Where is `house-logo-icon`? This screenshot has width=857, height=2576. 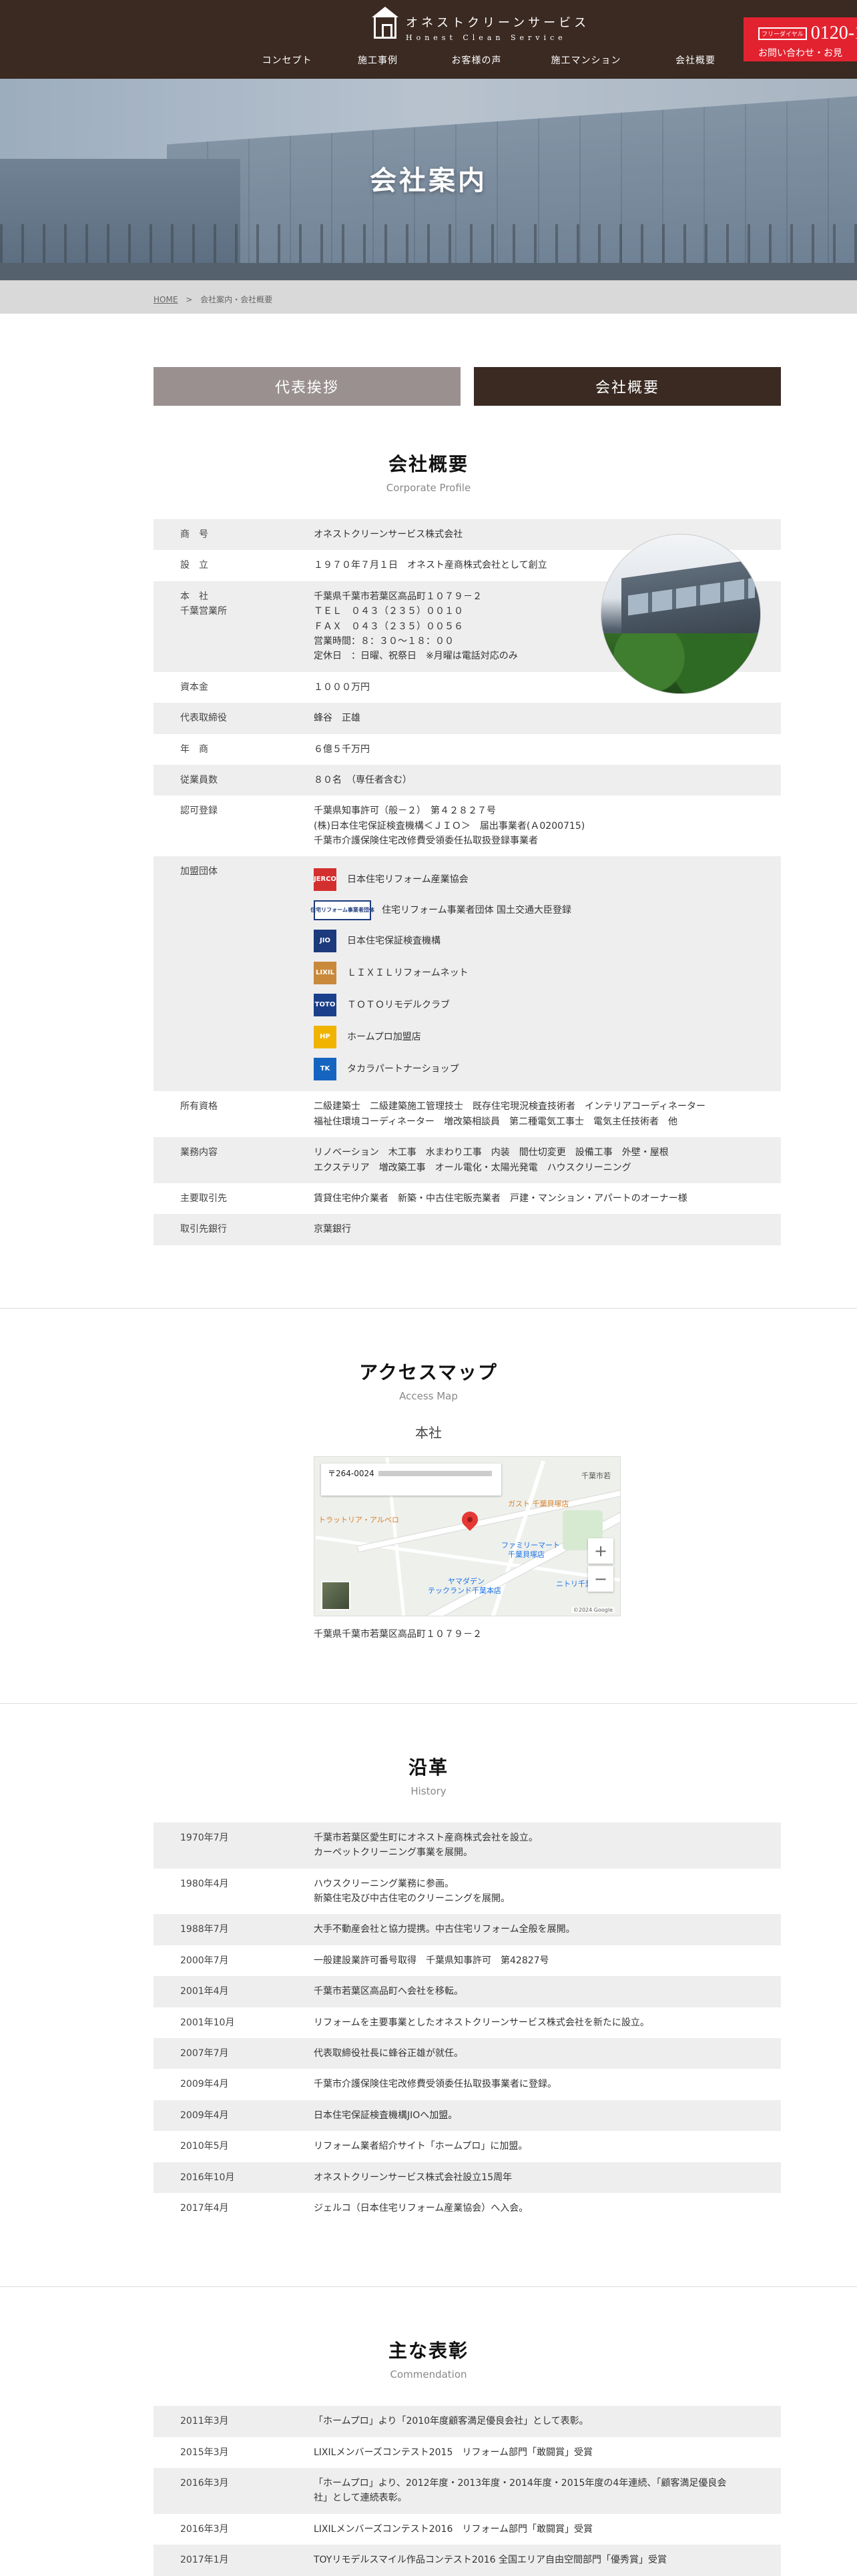
house-logo-icon is located at coordinates (385, 23).